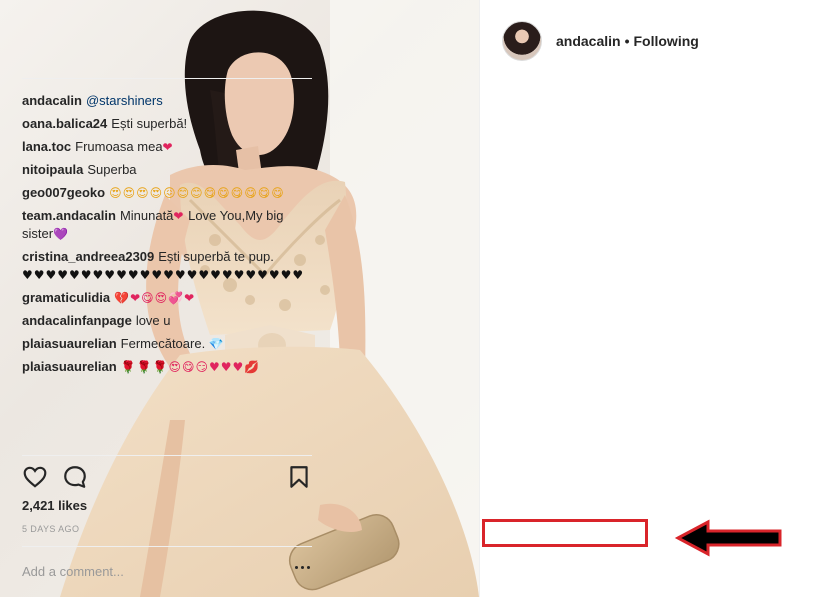 Image resolution: width=813 pixels, height=597 pixels. What do you see at coordinates (167, 78) in the screenshot?
I see `header-divider` at bounding box center [167, 78].